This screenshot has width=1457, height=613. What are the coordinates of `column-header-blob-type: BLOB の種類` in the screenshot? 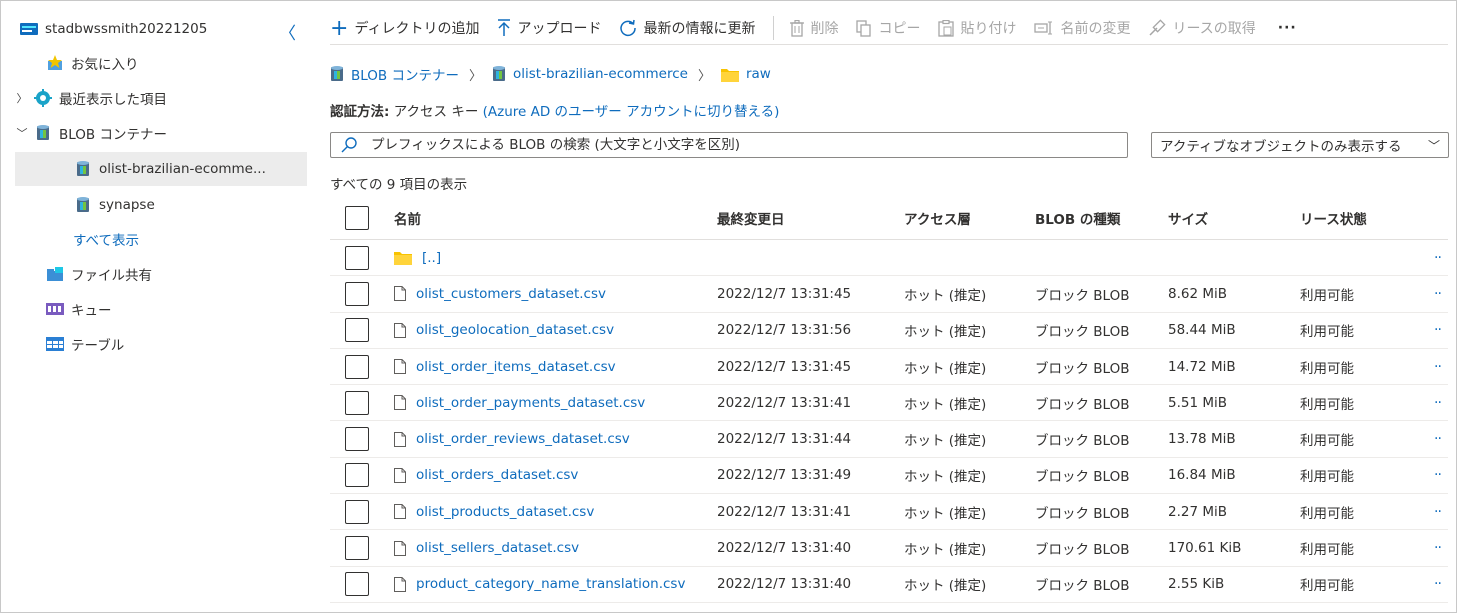 It's located at (1077, 217).